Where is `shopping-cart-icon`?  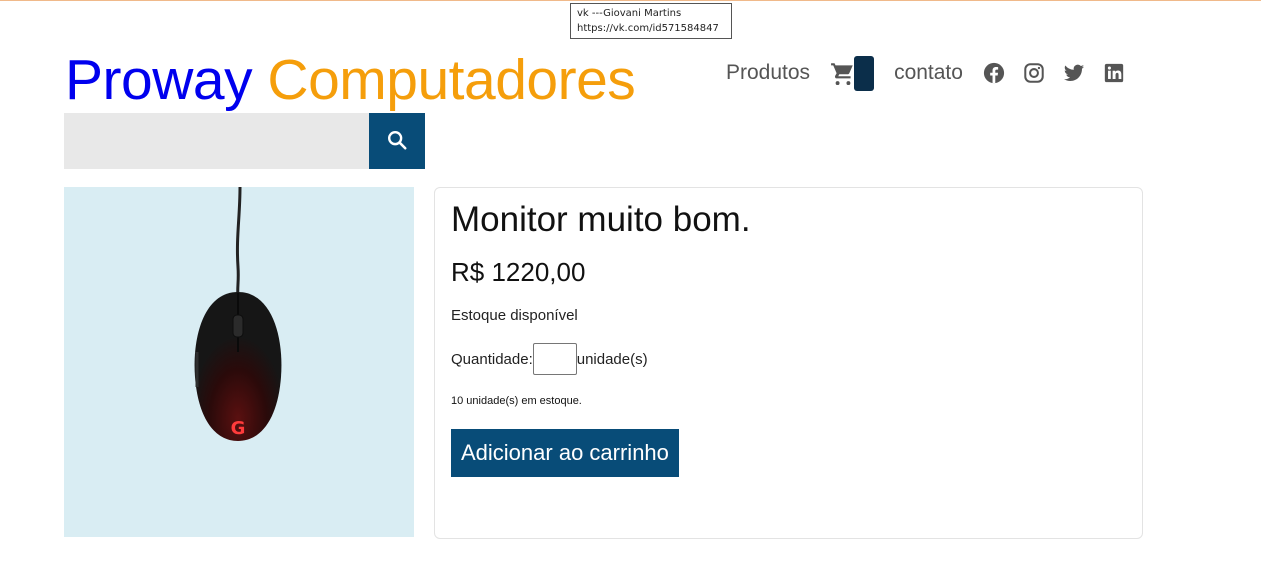 shopping-cart-icon is located at coordinates (843, 73).